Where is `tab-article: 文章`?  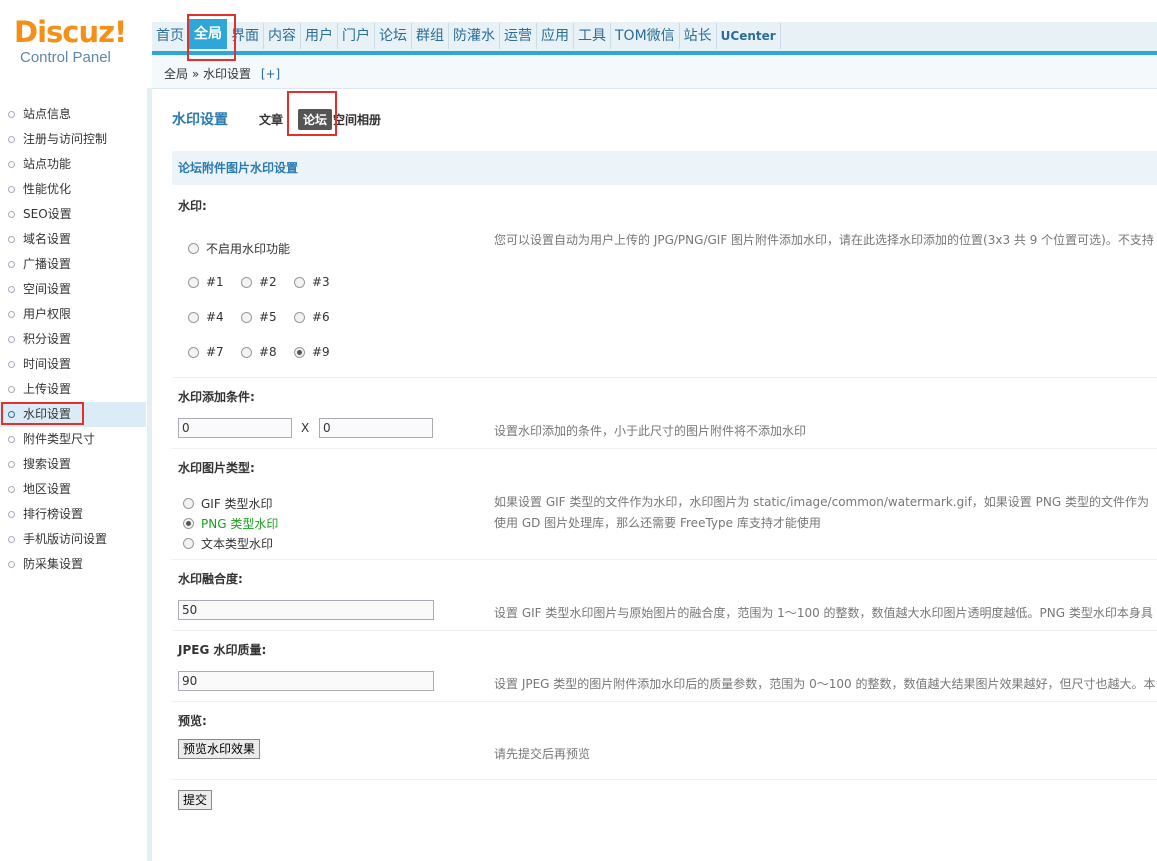
tab-article: 文章 is located at coordinates (271, 119).